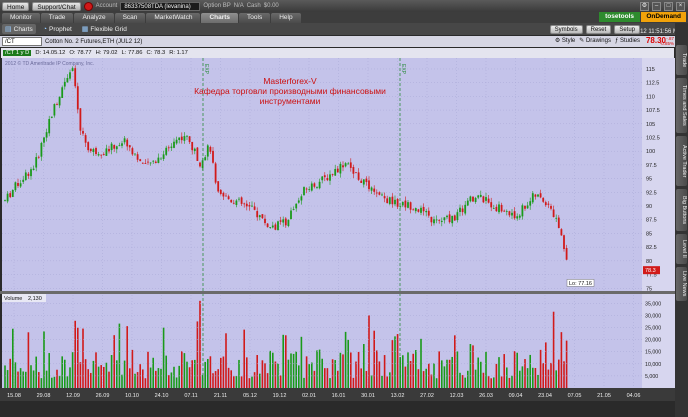  Describe the element at coordinates (627, 29) in the screenshot. I see `setup-button: Setup` at that location.